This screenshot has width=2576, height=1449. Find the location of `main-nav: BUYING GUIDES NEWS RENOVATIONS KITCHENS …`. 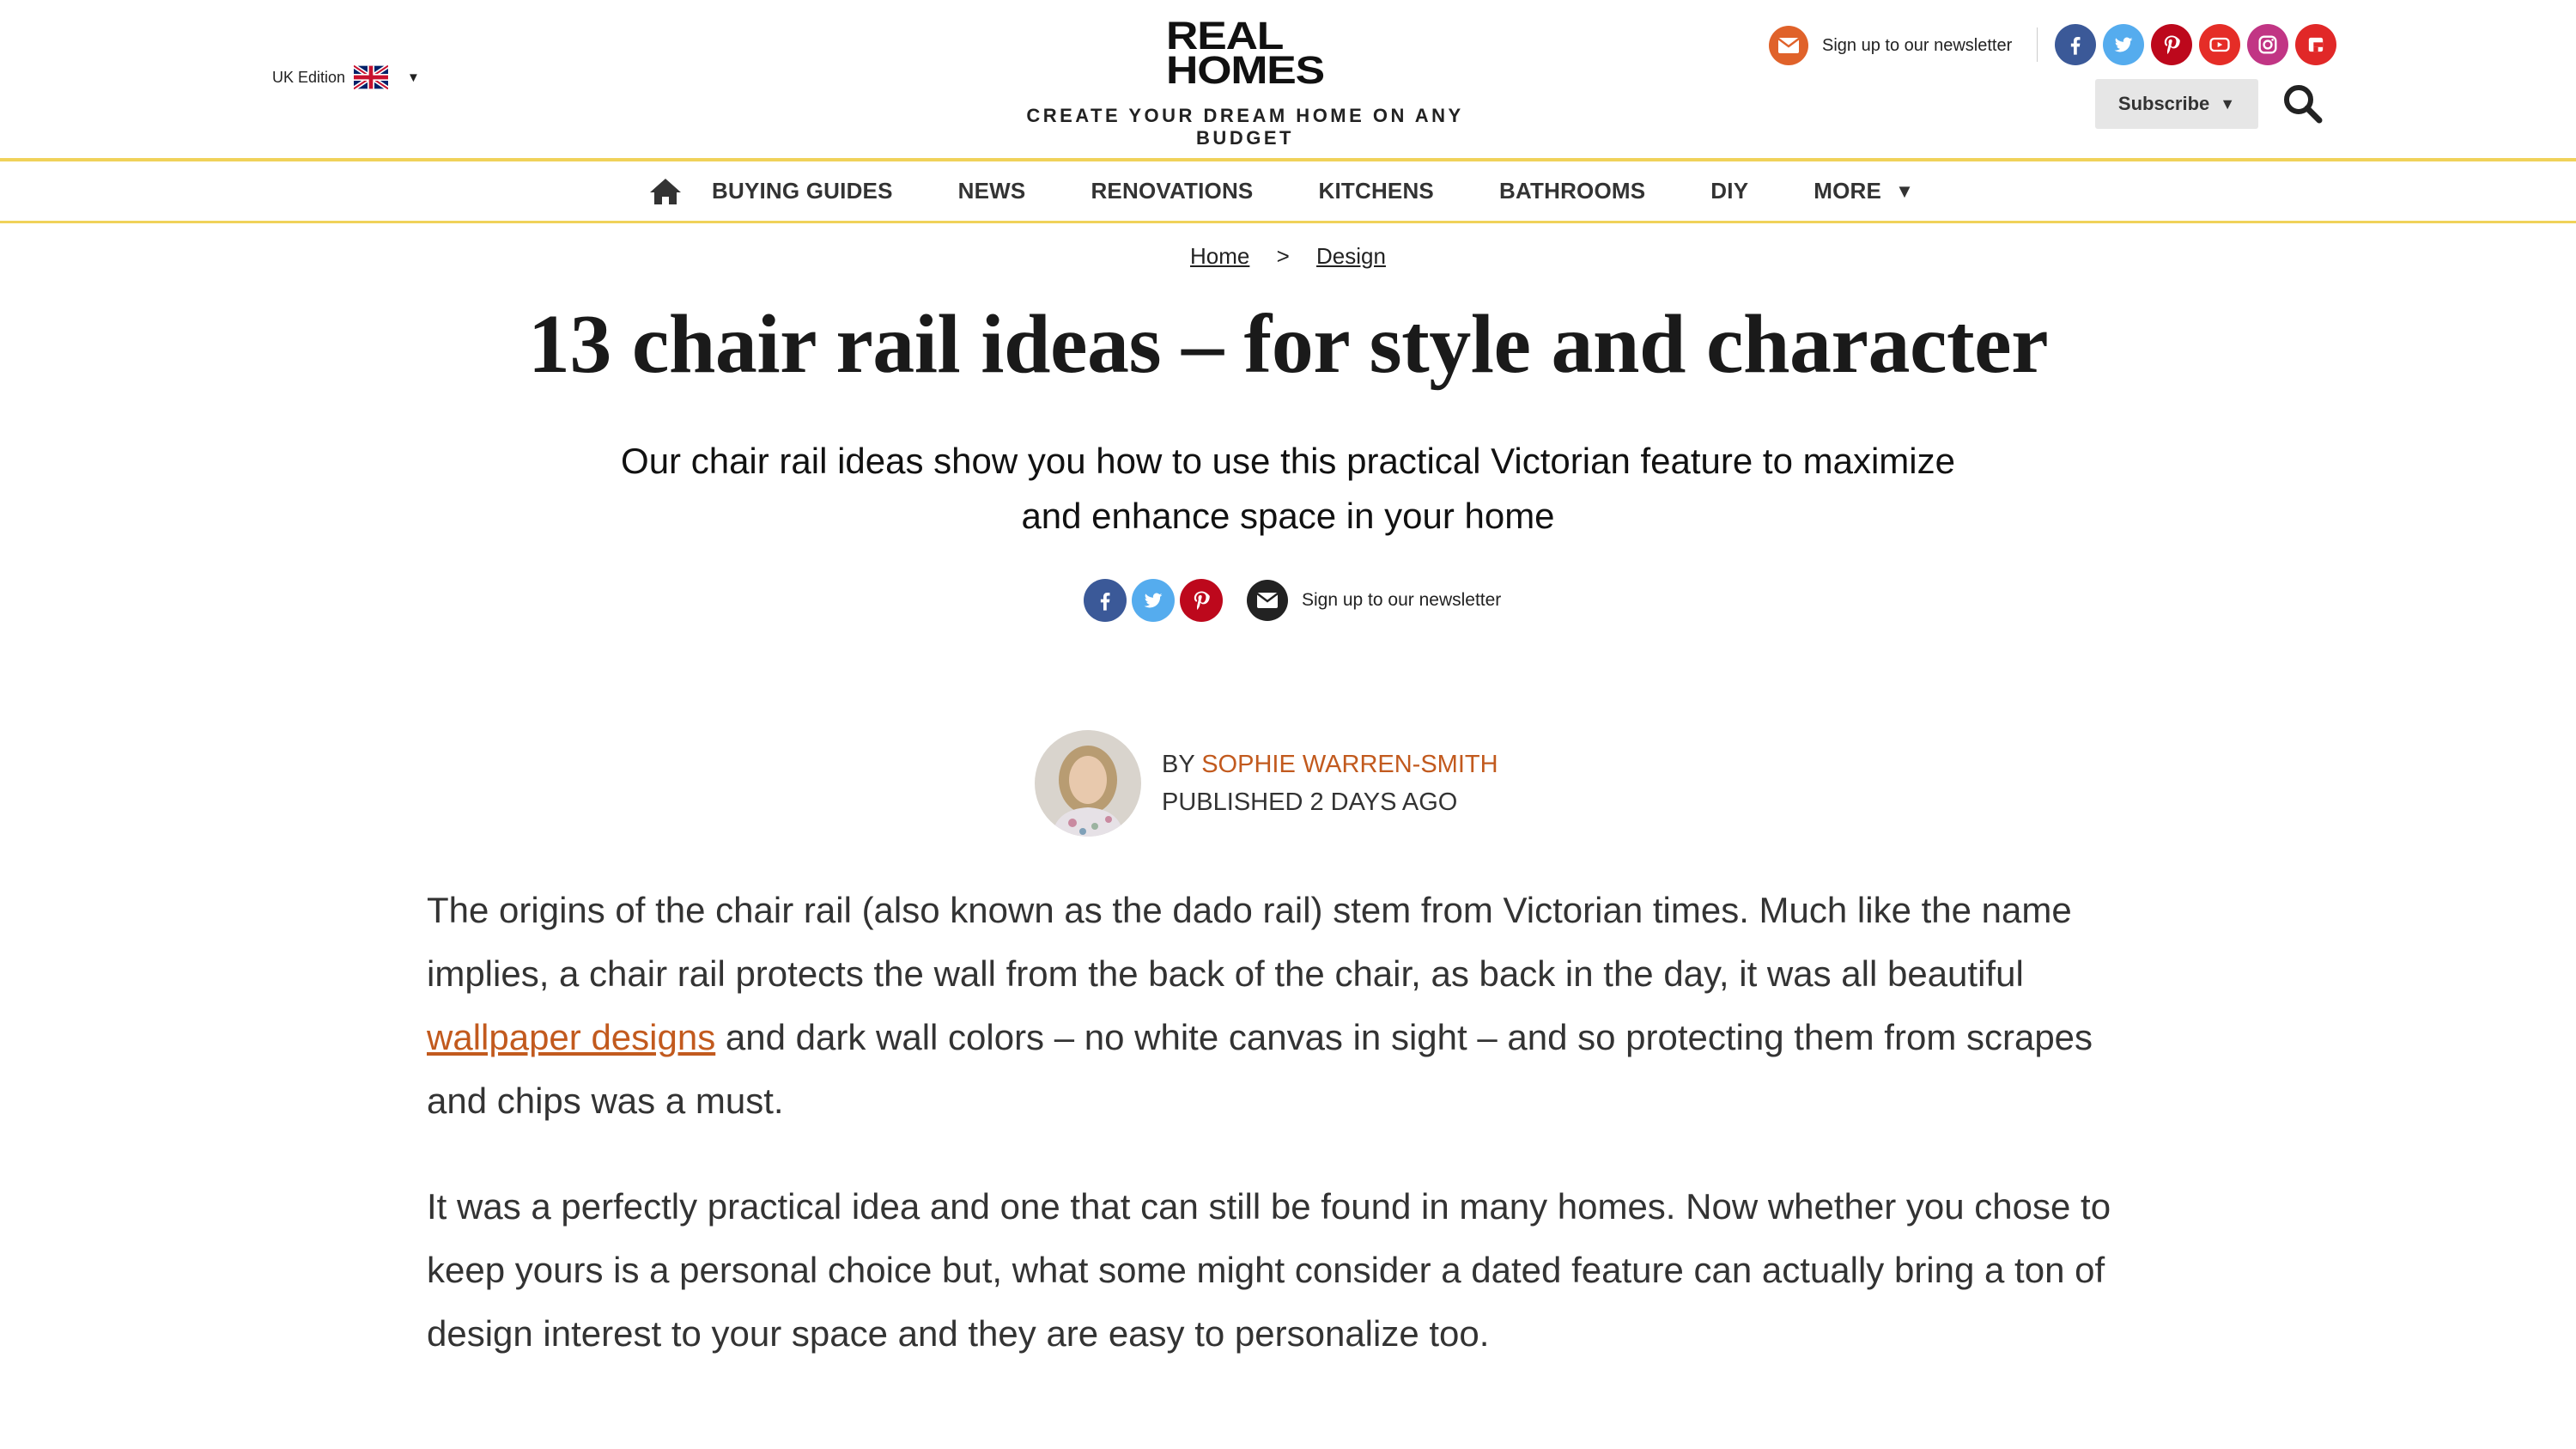

main-nav: BUYING GUIDES NEWS RENOVATIONS KITCHENS … is located at coordinates (1288, 190).